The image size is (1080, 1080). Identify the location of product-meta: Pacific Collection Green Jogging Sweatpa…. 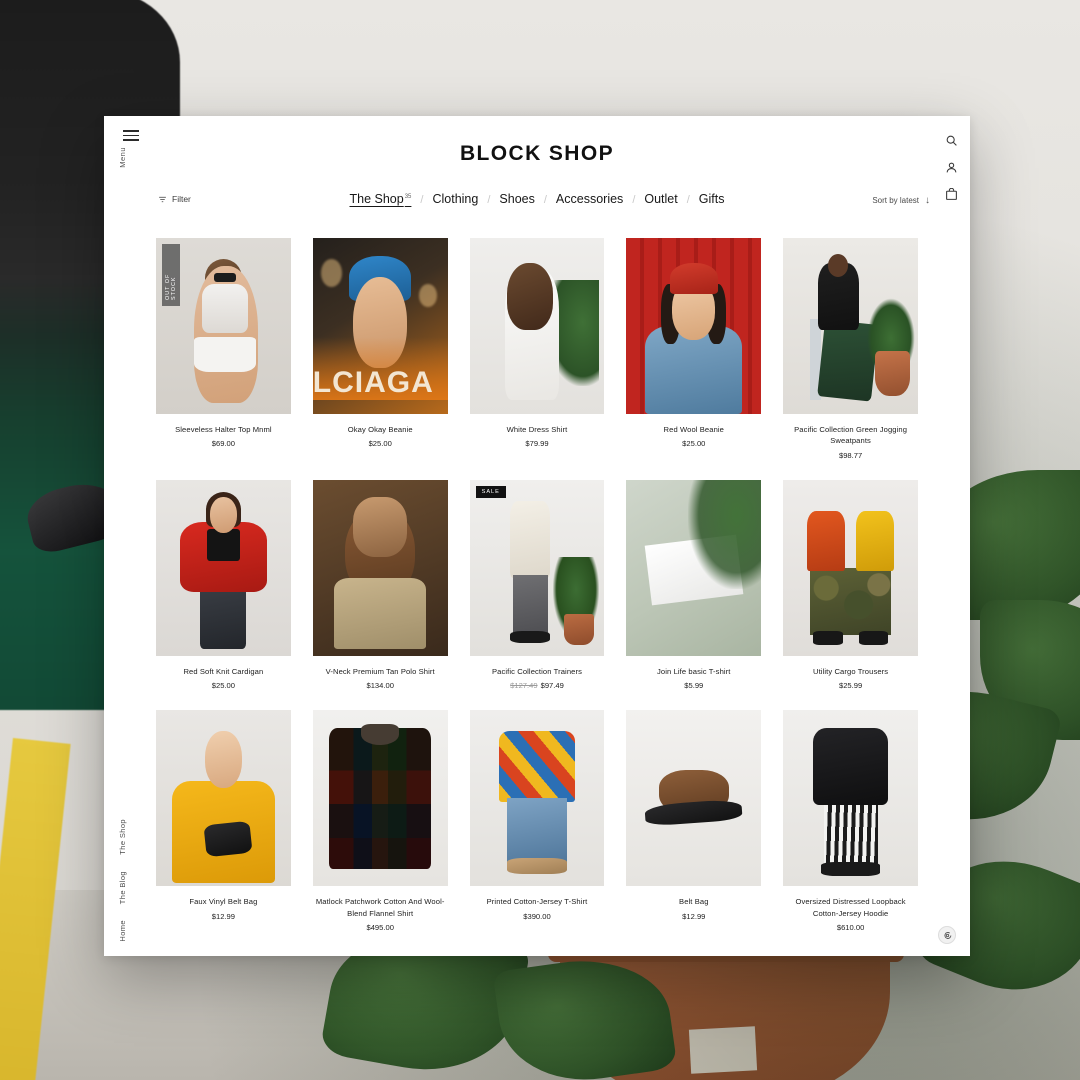
(850, 437).